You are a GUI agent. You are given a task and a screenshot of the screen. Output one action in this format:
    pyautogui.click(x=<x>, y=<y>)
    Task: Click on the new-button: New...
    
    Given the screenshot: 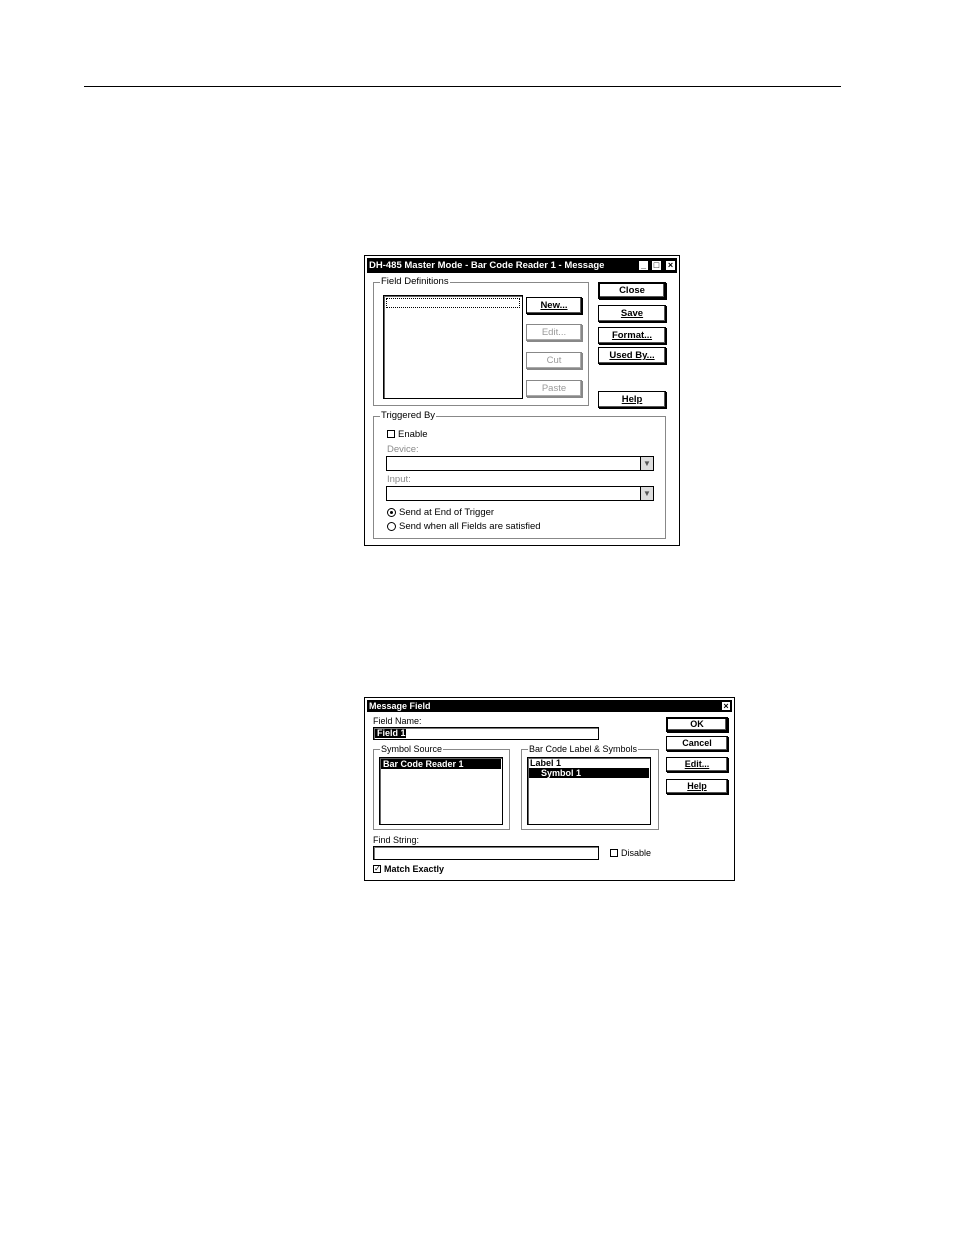 What is the action you would take?
    pyautogui.click(x=554, y=305)
    